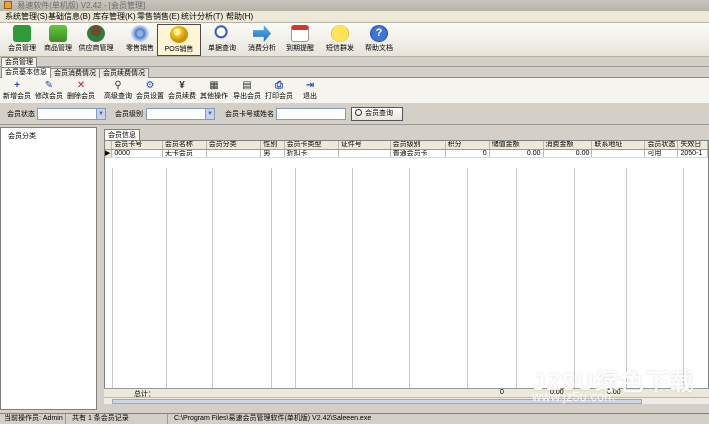 This screenshot has height=424, width=709. Describe the element at coordinates (109, 153) in the screenshot. I see `row-pointer-icon: ▶` at that location.